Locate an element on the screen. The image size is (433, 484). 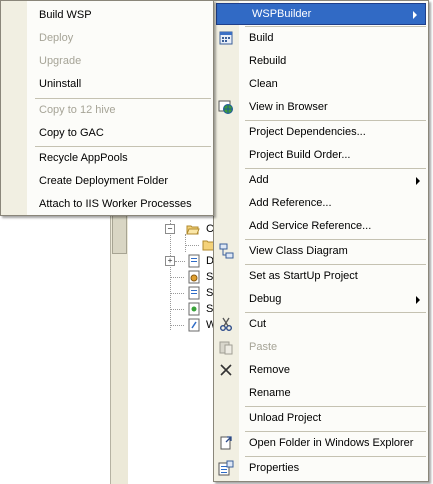
menu-item-unload-project: Unload Project is located at coordinates (321, 418).